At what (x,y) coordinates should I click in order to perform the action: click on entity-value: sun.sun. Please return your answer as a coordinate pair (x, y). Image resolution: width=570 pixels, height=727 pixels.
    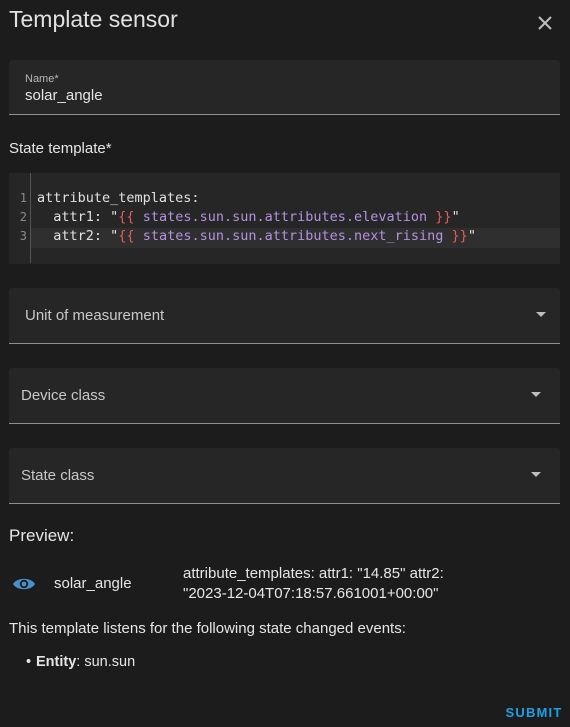
    Looking at the image, I should click on (110, 662).